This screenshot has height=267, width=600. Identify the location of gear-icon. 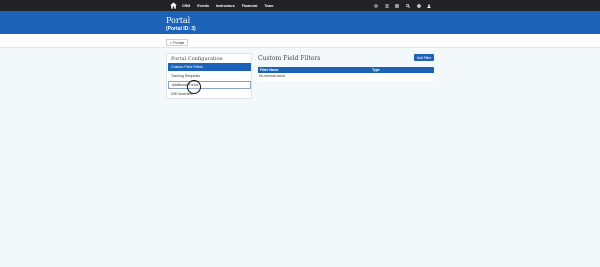
(376, 5).